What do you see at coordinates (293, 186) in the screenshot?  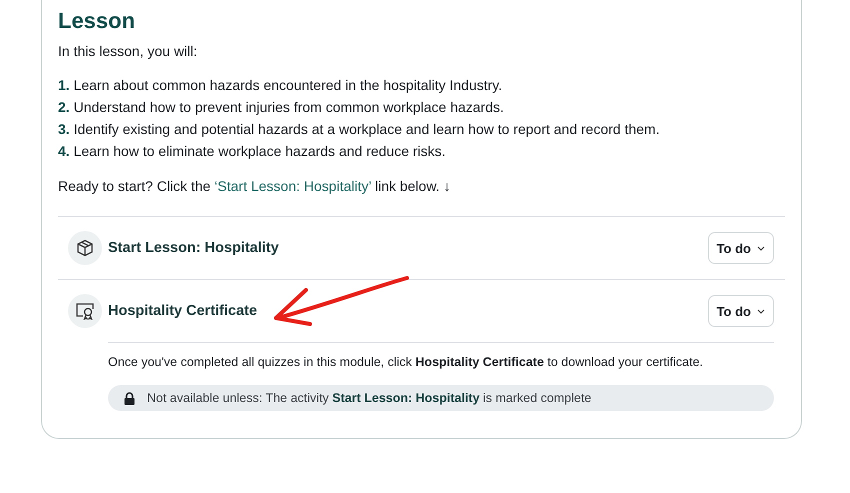 I see `lesson-link: ‘Start Lesson: Hospitality’` at bounding box center [293, 186].